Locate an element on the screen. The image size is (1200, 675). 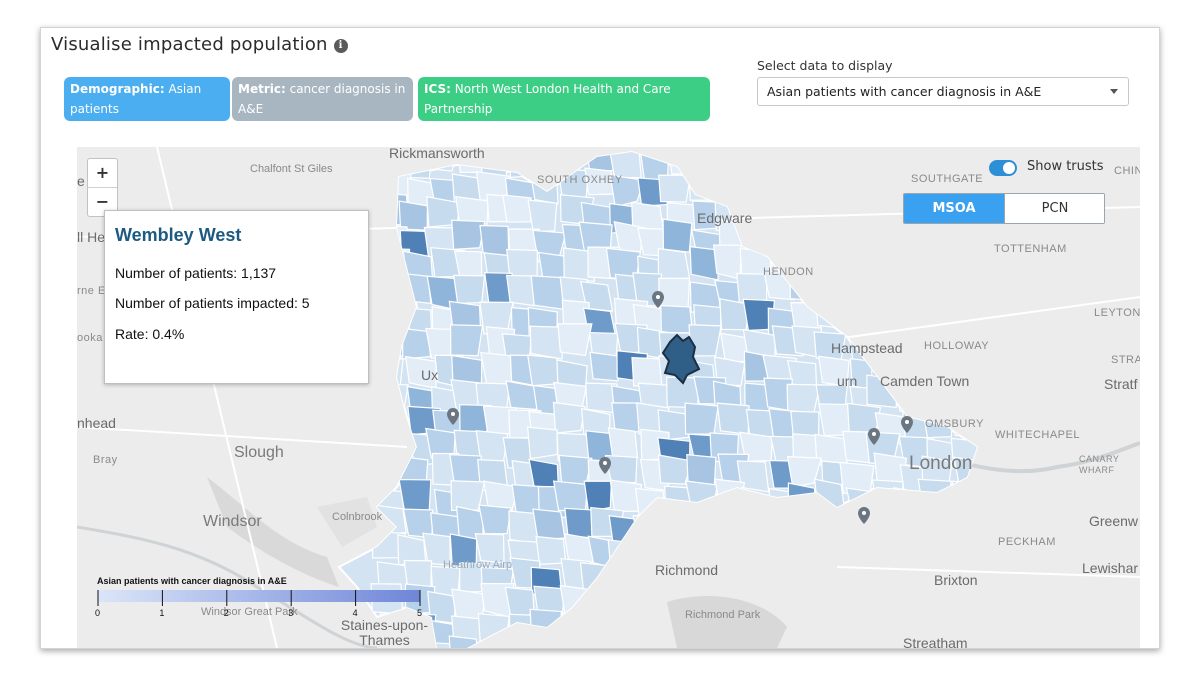
place-label: TOTTENHAM is located at coordinates (1030, 249).